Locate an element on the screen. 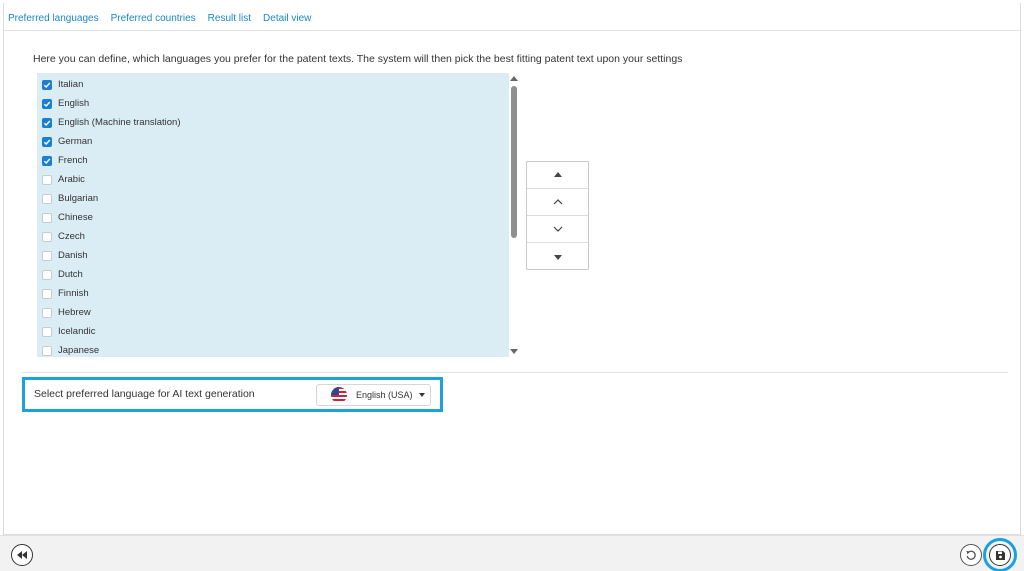  tab-detail-view: Detail view is located at coordinates (287, 18).